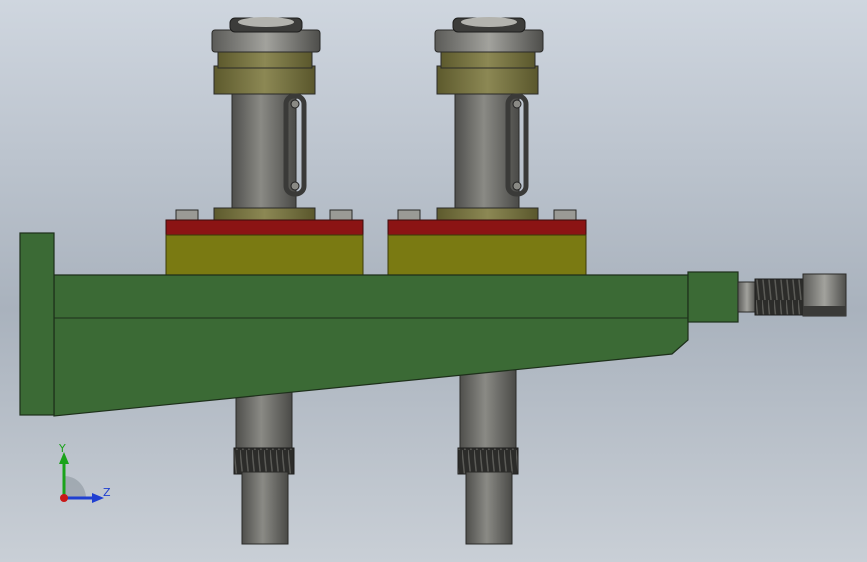  What do you see at coordinates (264, 247) in the screenshot?
I see `mounting-block-left` at bounding box center [264, 247].